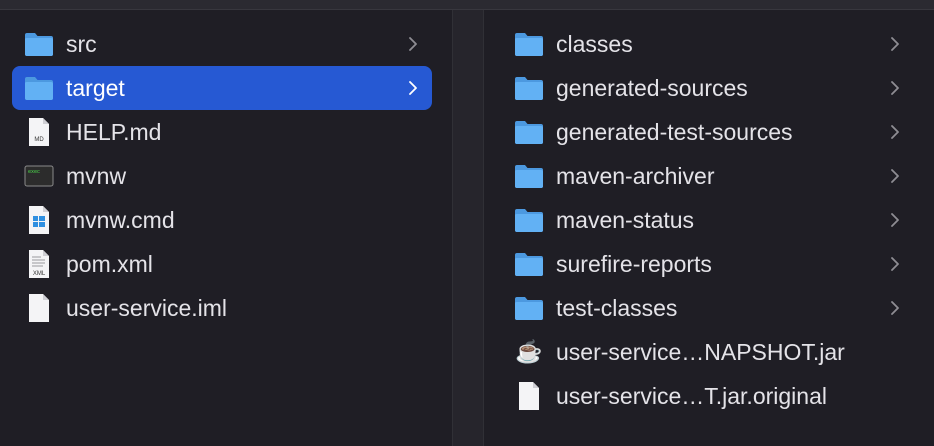 This screenshot has height=446, width=934. Describe the element at coordinates (222, 264) in the screenshot. I see `list-item-pom-xml: XML pom.xml` at that location.